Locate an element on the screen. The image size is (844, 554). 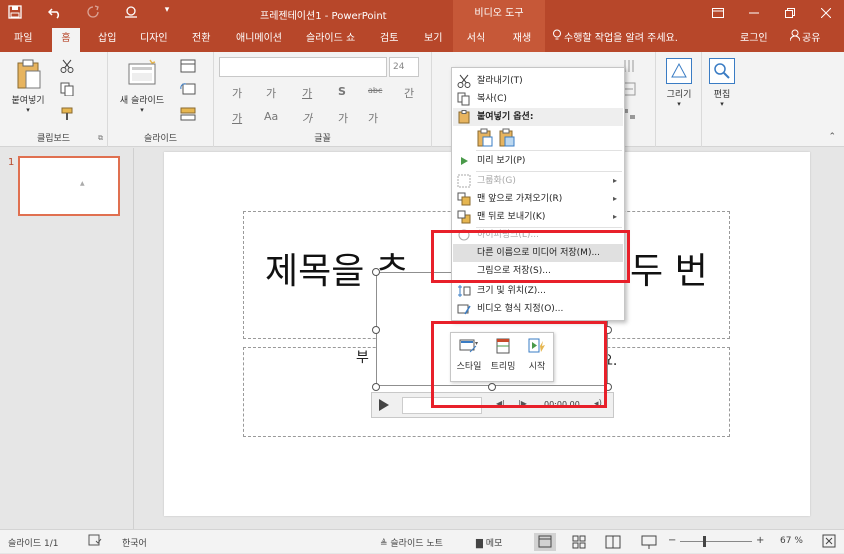
notes-label: 슬라이드 노트 is located at coordinates (416, 544).